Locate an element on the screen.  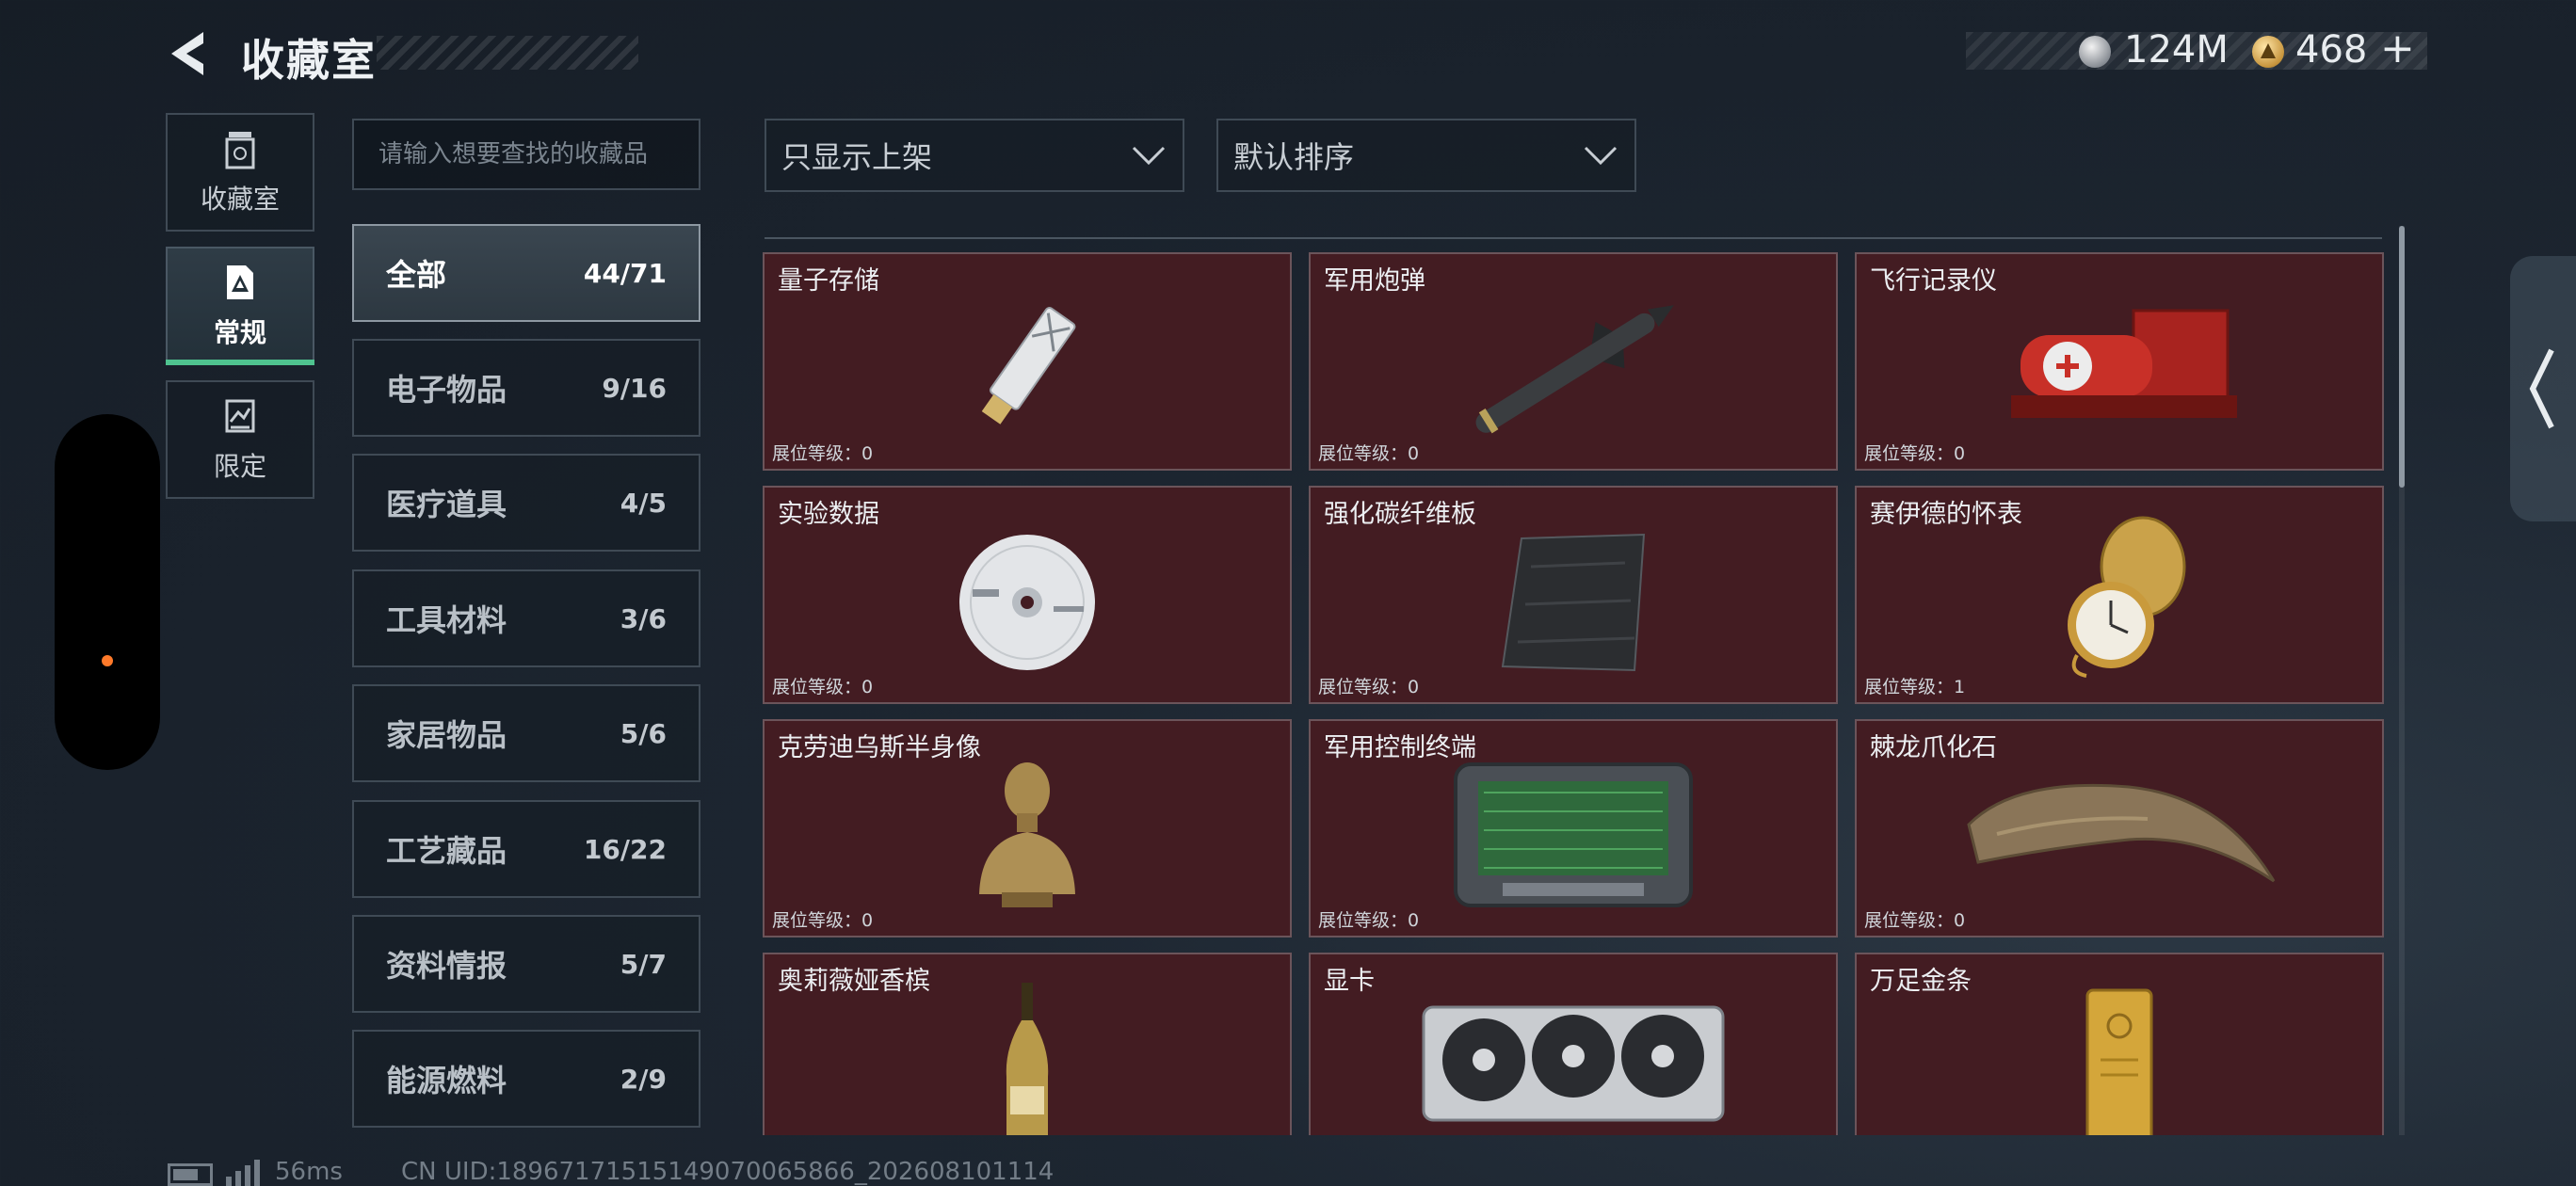
status-dot is located at coordinates (107, 660).